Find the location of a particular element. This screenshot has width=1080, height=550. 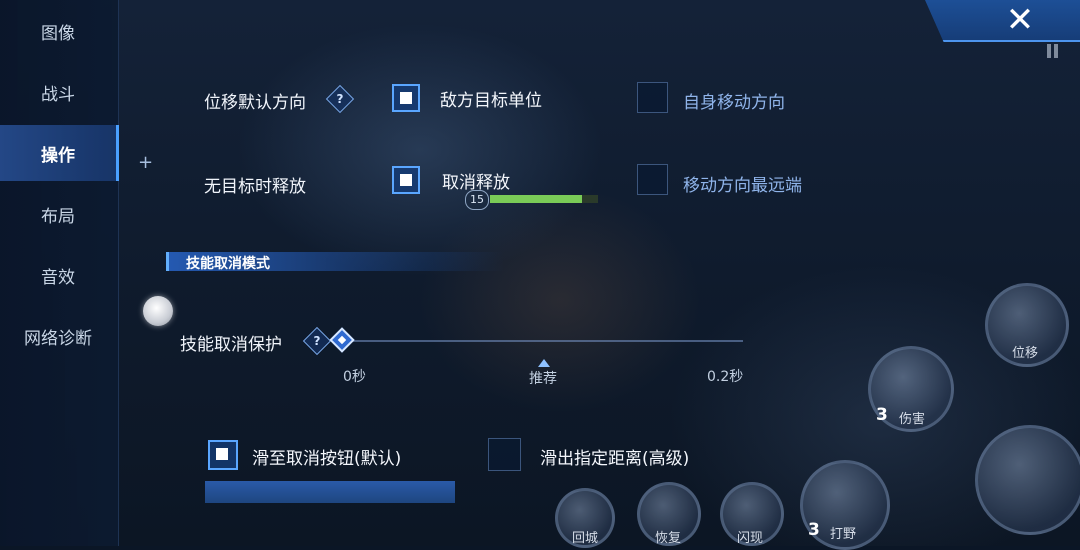

close-button: ✕ is located at coordinates (1020, 20).